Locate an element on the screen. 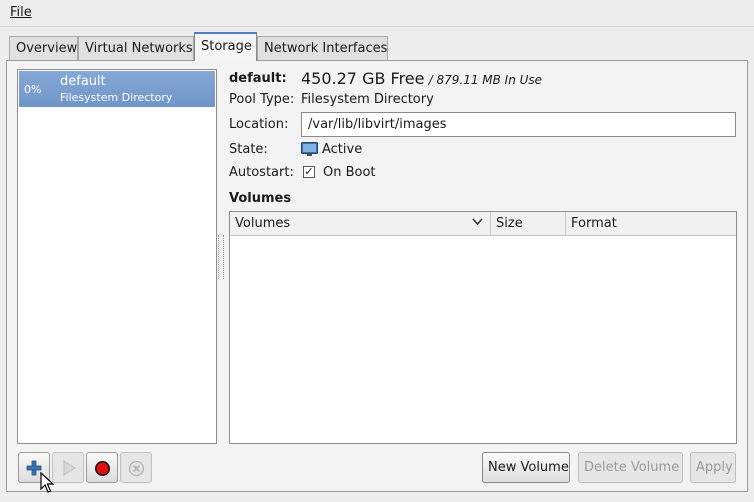 Image resolution: width=754 pixels, height=502 pixels. apply-label: Apply is located at coordinates (714, 467).